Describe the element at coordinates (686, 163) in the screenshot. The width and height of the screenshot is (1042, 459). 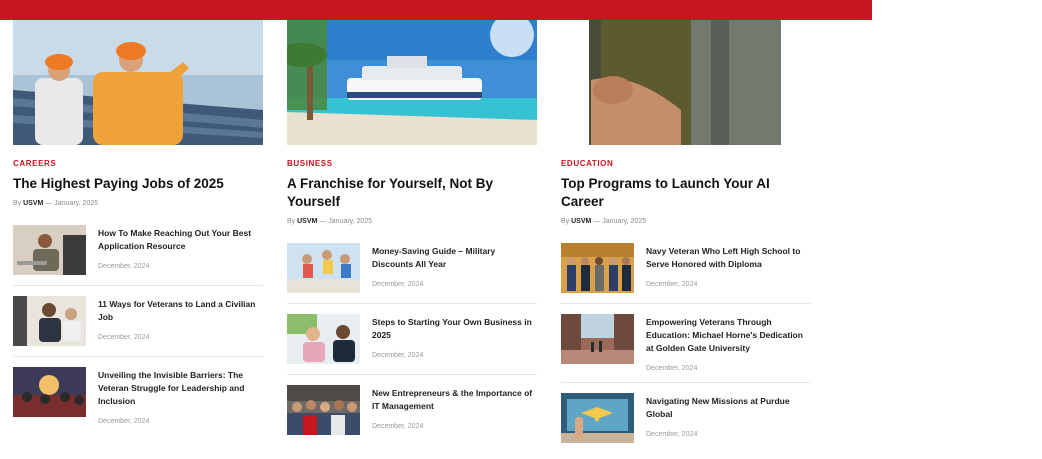
I see `category-label: EDUCATION` at that location.